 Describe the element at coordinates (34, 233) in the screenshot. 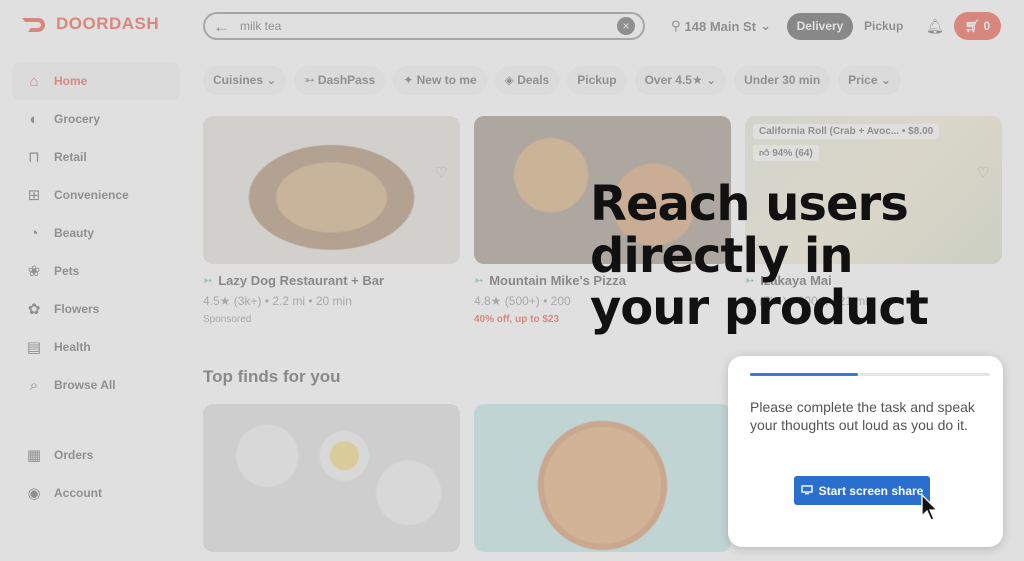

I see `beauty-icon: ◔` at that location.